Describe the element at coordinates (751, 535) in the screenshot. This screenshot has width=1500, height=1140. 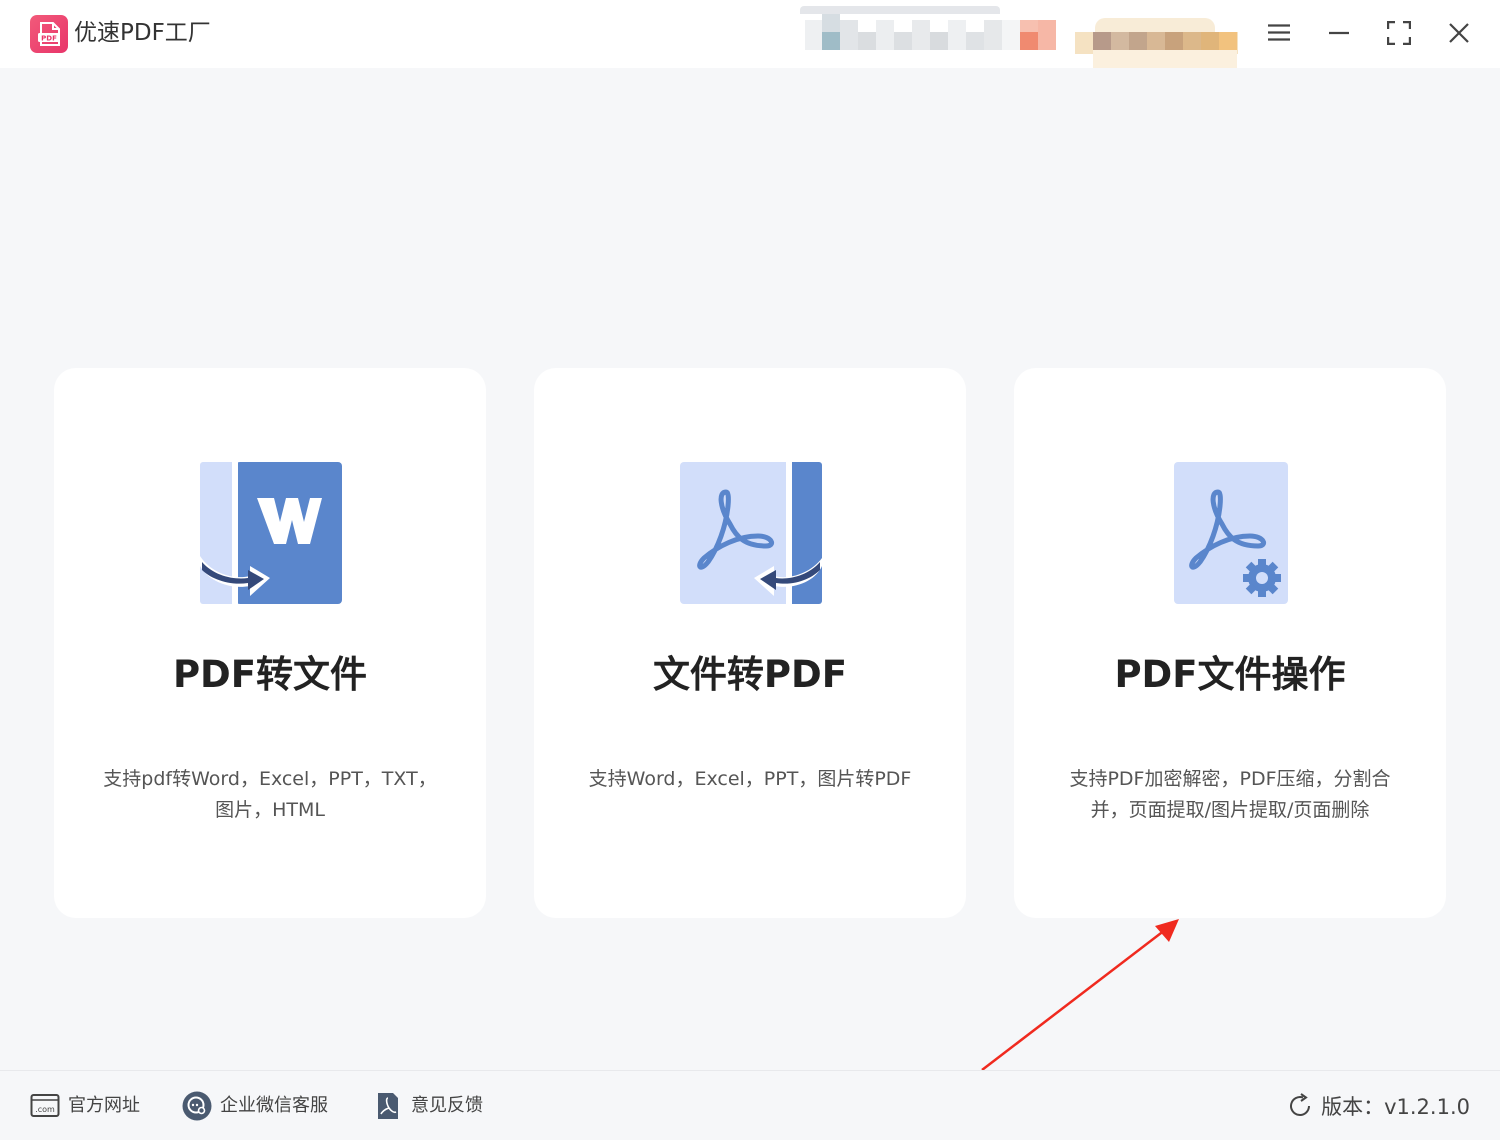
I see `pdf-document-icon` at that location.